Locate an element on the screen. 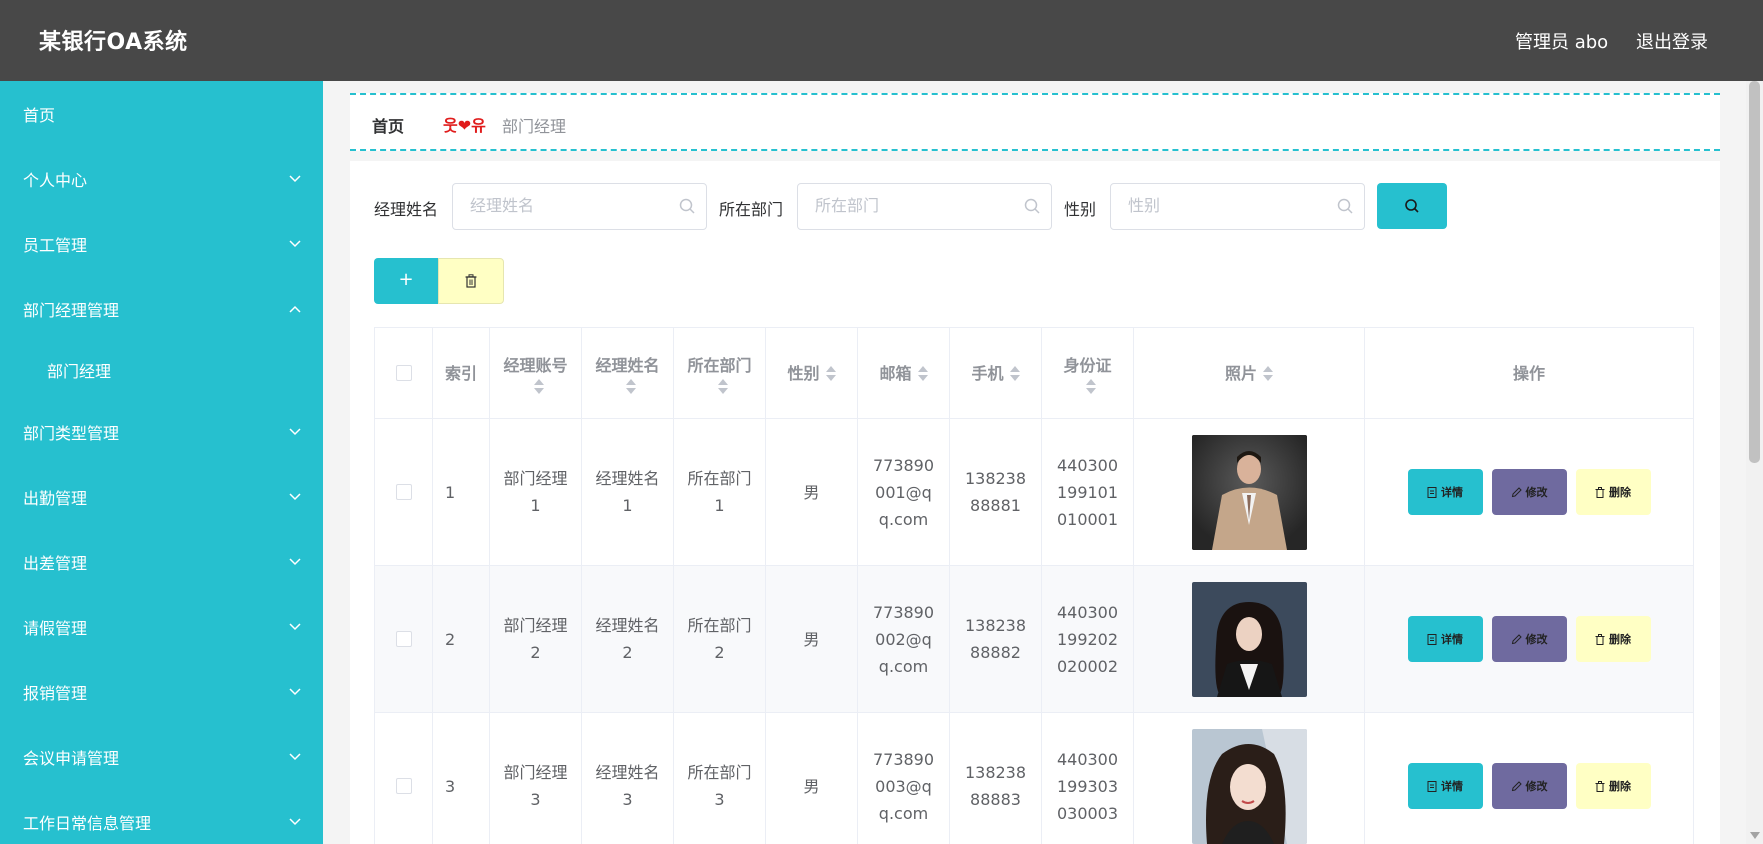 The width and height of the screenshot is (1763, 844). manager-name-label: 经理姓名 is located at coordinates (406, 209).